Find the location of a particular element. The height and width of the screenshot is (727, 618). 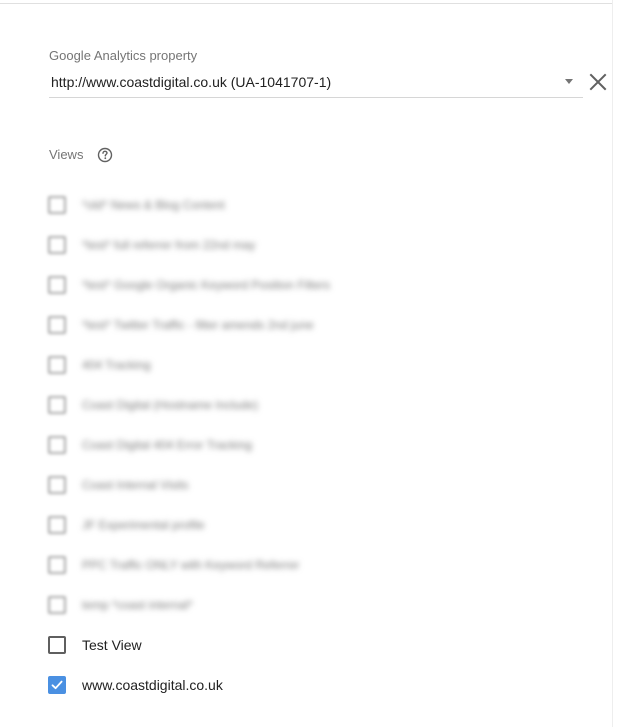

property-field-label: Google Analytics property is located at coordinates (123, 55).